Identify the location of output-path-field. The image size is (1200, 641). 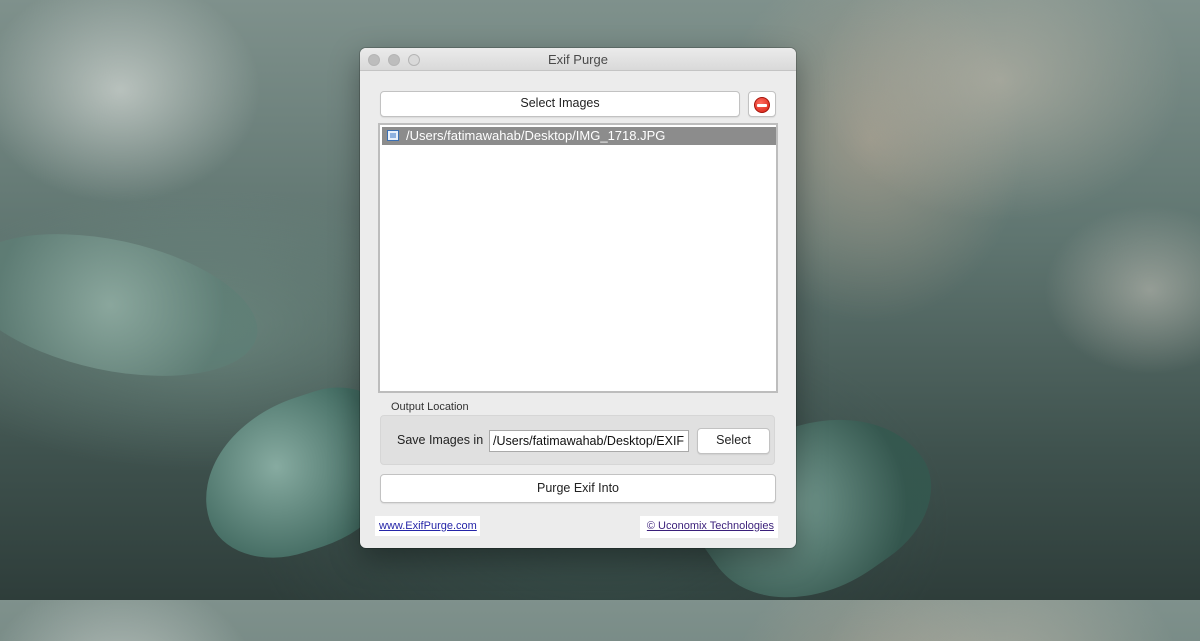
(589, 441).